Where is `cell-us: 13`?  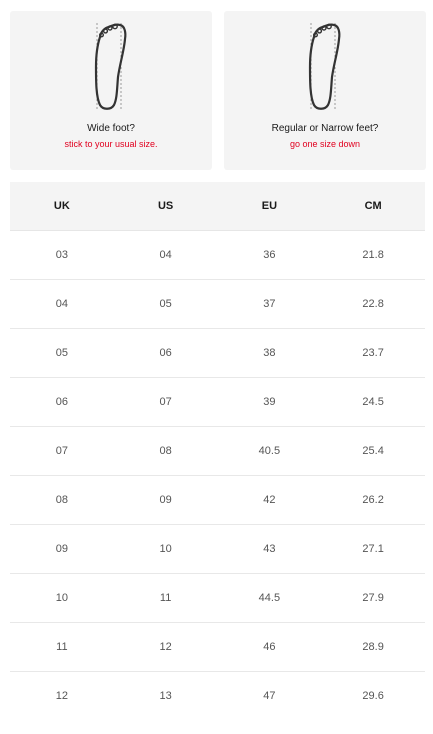 cell-us: 13 is located at coordinates (165, 696).